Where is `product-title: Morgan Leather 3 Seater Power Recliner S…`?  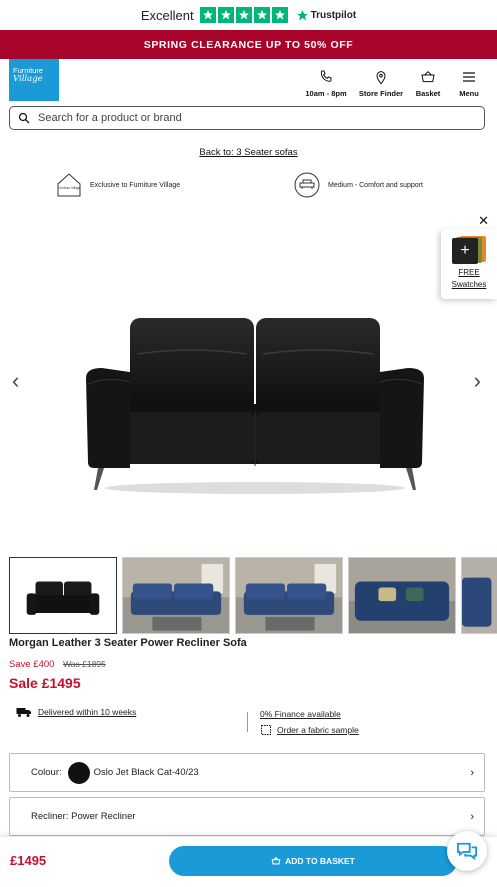 product-title: Morgan Leather 3 Seater Power Recliner S… is located at coordinates (128, 643).